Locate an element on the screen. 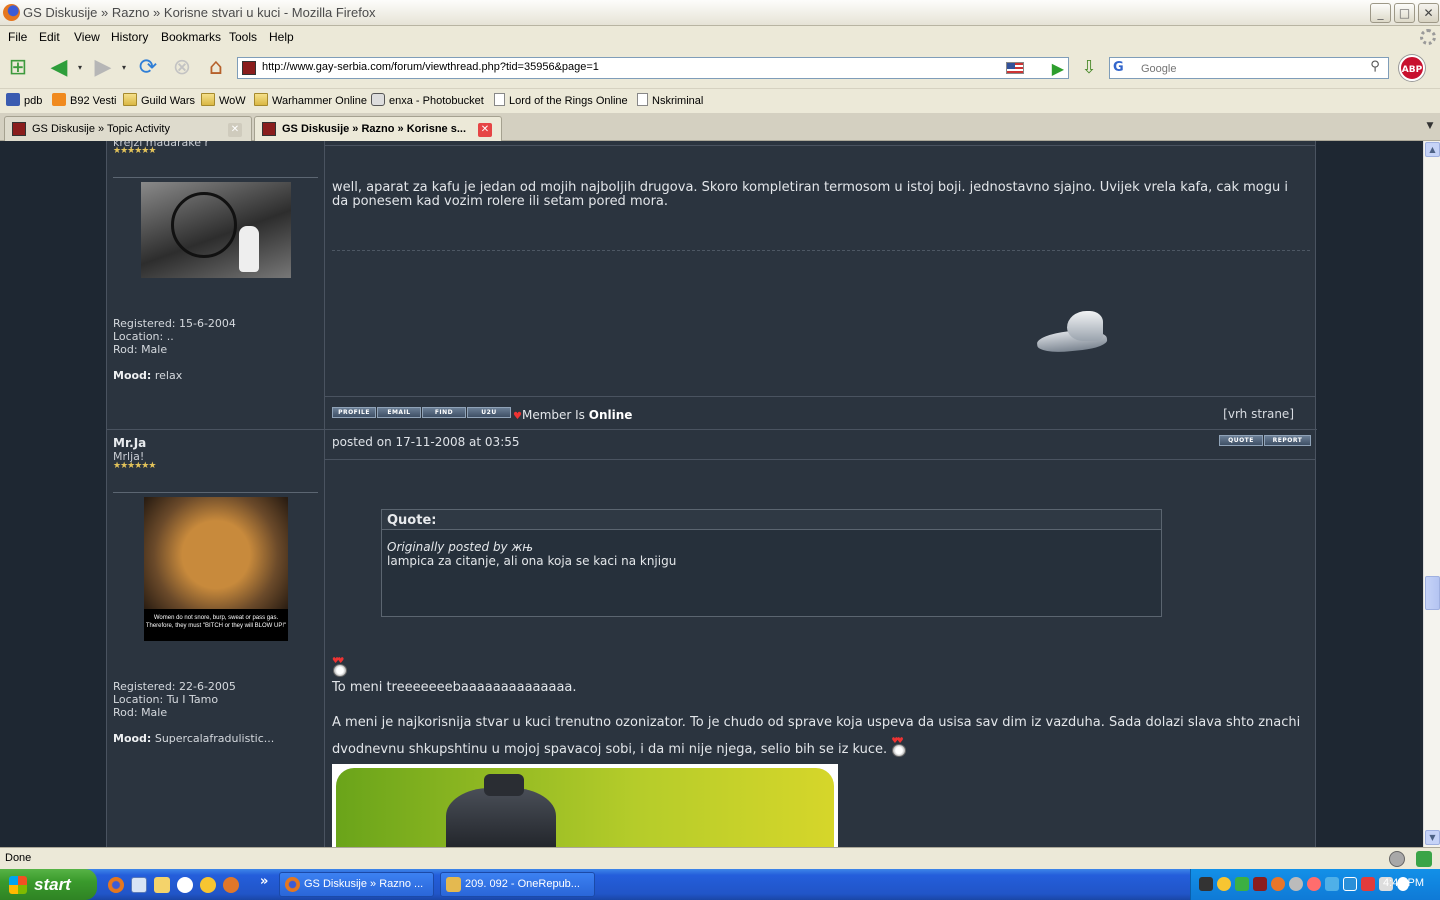 The width and height of the screenshot is (1440, 900). post-message-line: To meni treeeeeeebaaaaaaaaaaaaaa. is located at coordinates (454, 687).